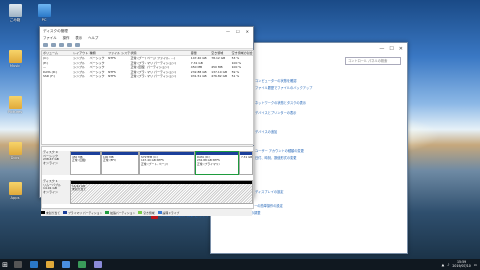 The width and height of the screenshot is (480, 270). I want to click on desktop-icon-folder-1: Music, so click(15, 59).